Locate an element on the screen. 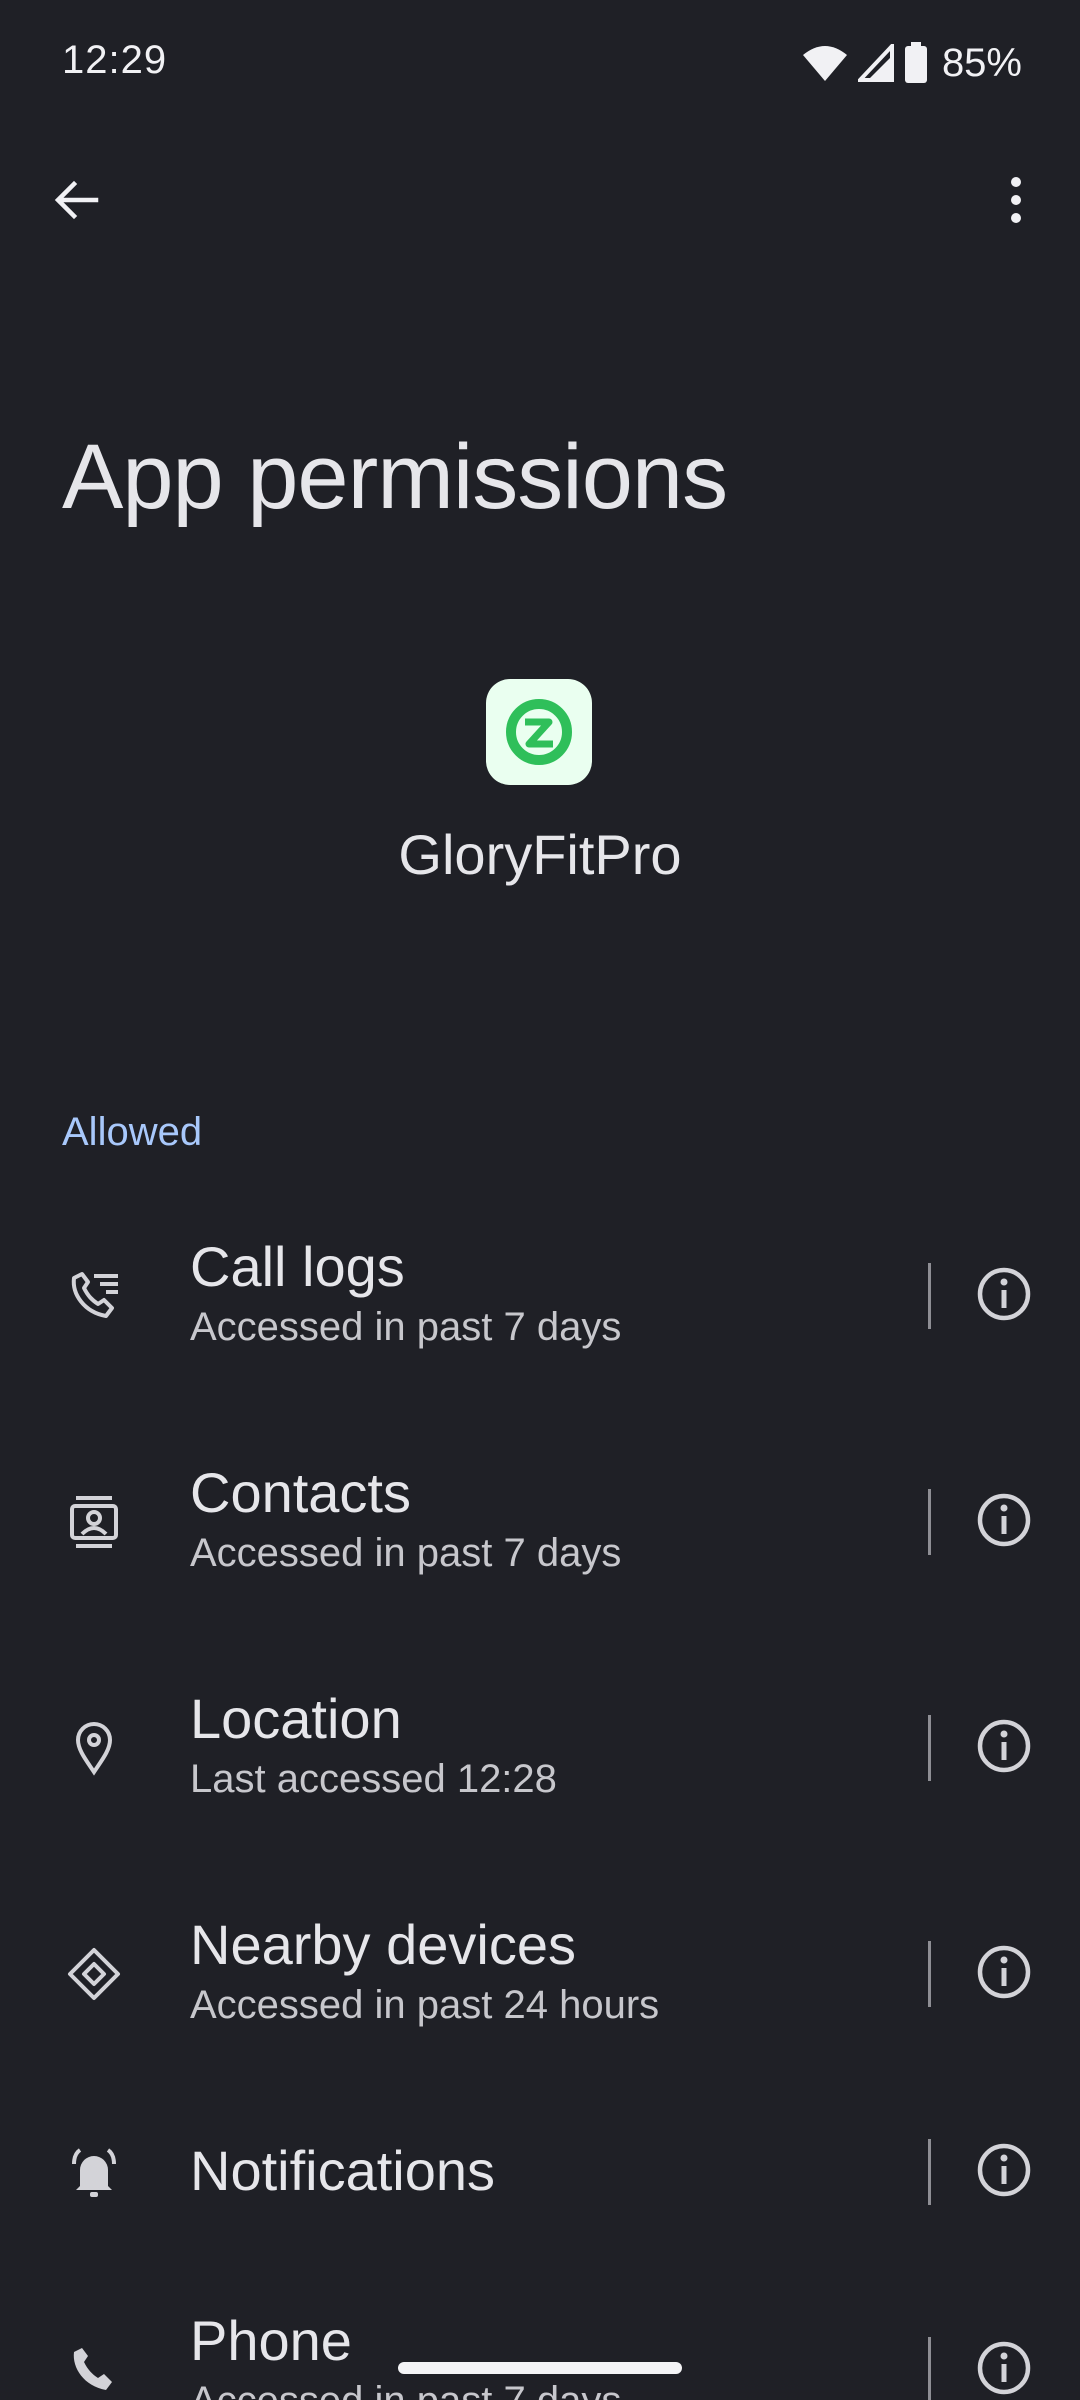  permission-texts: Call logs Accessed in past 7 days is located at coordinates (405, 1294).